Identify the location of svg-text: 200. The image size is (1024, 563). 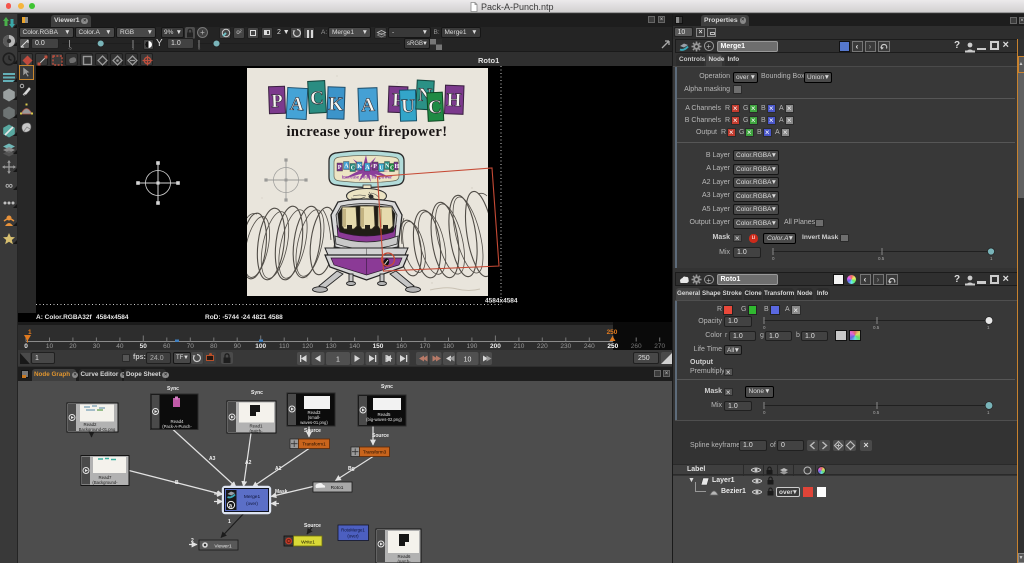
(495, 346).